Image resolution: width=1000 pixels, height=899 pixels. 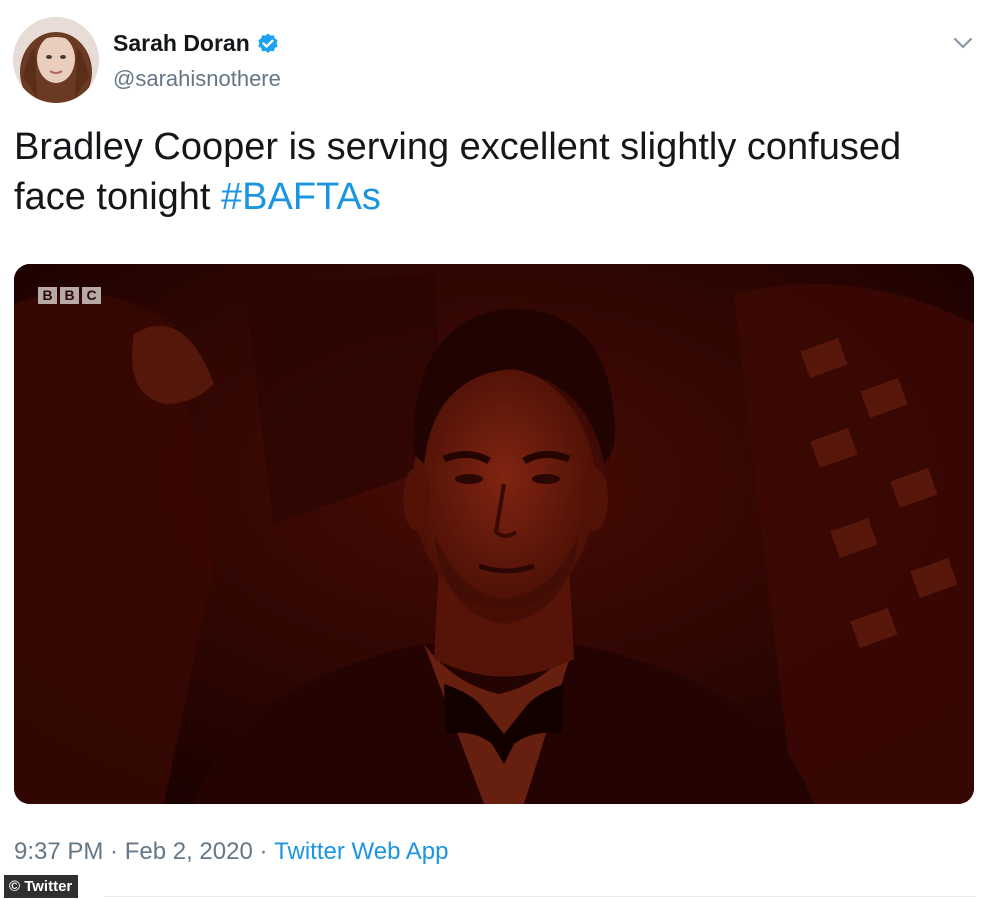 What do you see at coordinates (181, 43) in the screenshot?
I see `author-display-name: Sarah Doran` at bounding box center [181, 43].